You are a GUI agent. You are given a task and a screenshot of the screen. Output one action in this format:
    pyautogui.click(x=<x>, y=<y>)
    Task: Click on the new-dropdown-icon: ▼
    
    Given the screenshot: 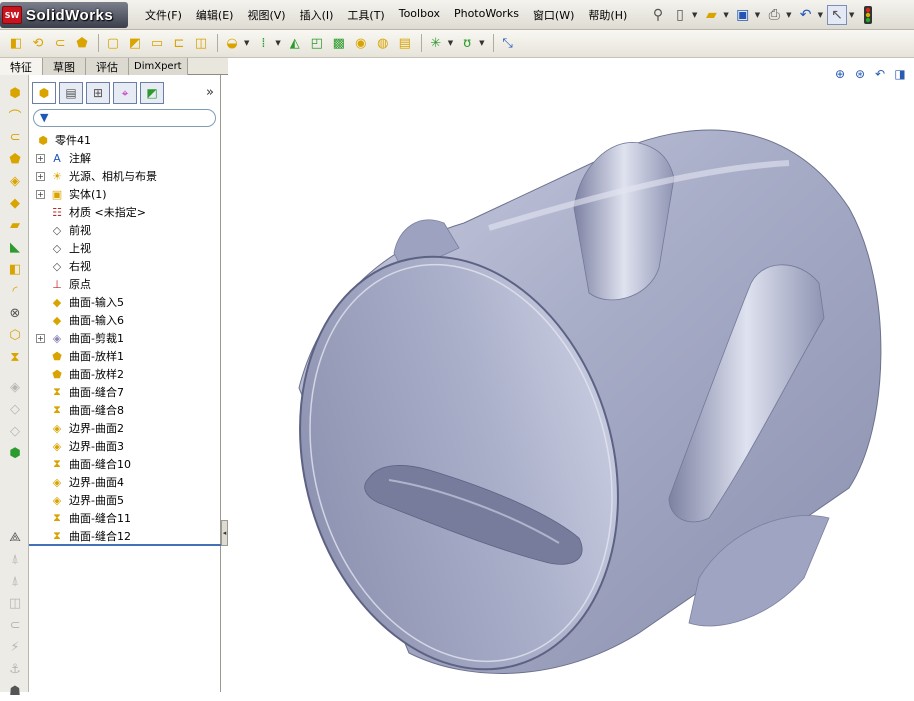 What is the action you would take?
    pyautogui.click(x=694, y=15)
    